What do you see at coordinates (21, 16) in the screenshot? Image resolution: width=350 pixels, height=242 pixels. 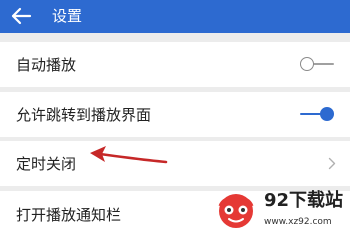 I see `back-arrow-icon` at bounding box center [21, 16].